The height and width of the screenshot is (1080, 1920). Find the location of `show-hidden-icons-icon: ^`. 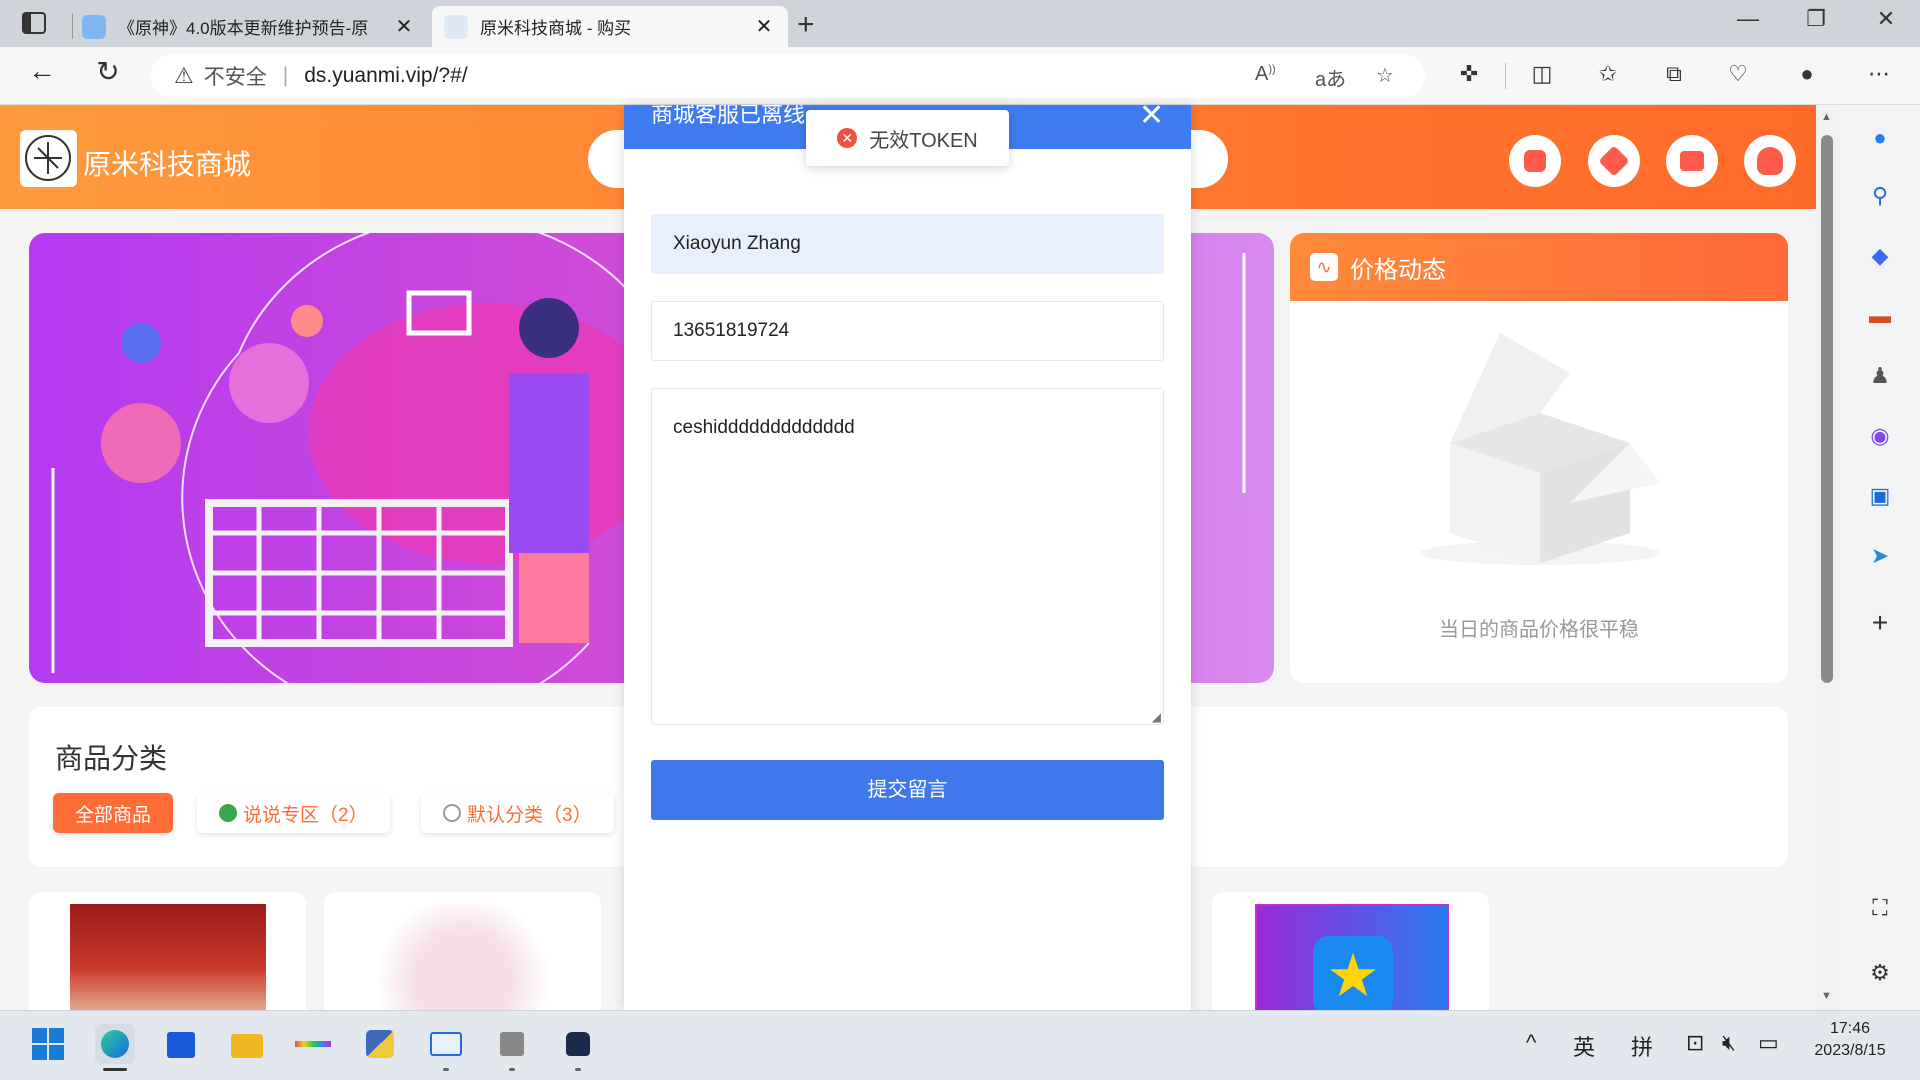

show-hidden-icons-icon: ^ is located at coordinates (1531, 1043).